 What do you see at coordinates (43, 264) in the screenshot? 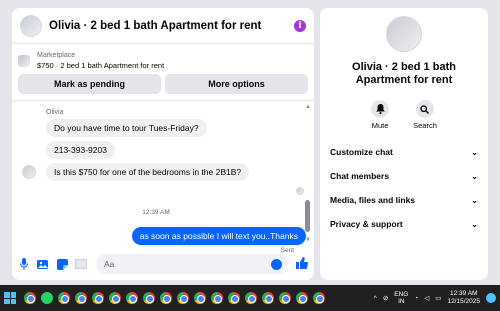
I see `photo-icon` at bounding box center [43, 264].